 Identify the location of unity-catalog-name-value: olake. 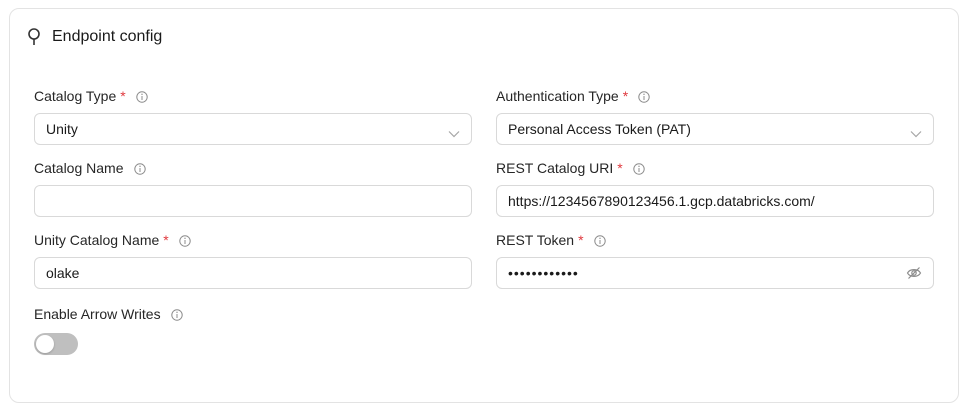
(63, 273).